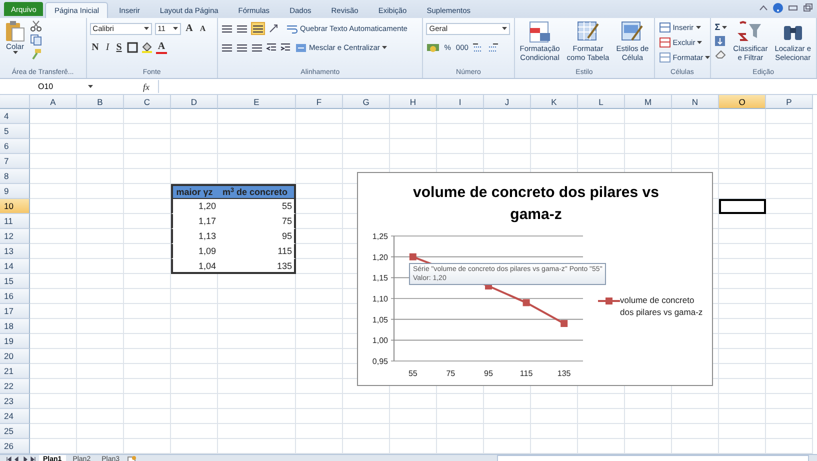  What do you see at coordinates (162, 47) in the screenshot?
I see `font-color-button: A` at bounding box center [162, 47].